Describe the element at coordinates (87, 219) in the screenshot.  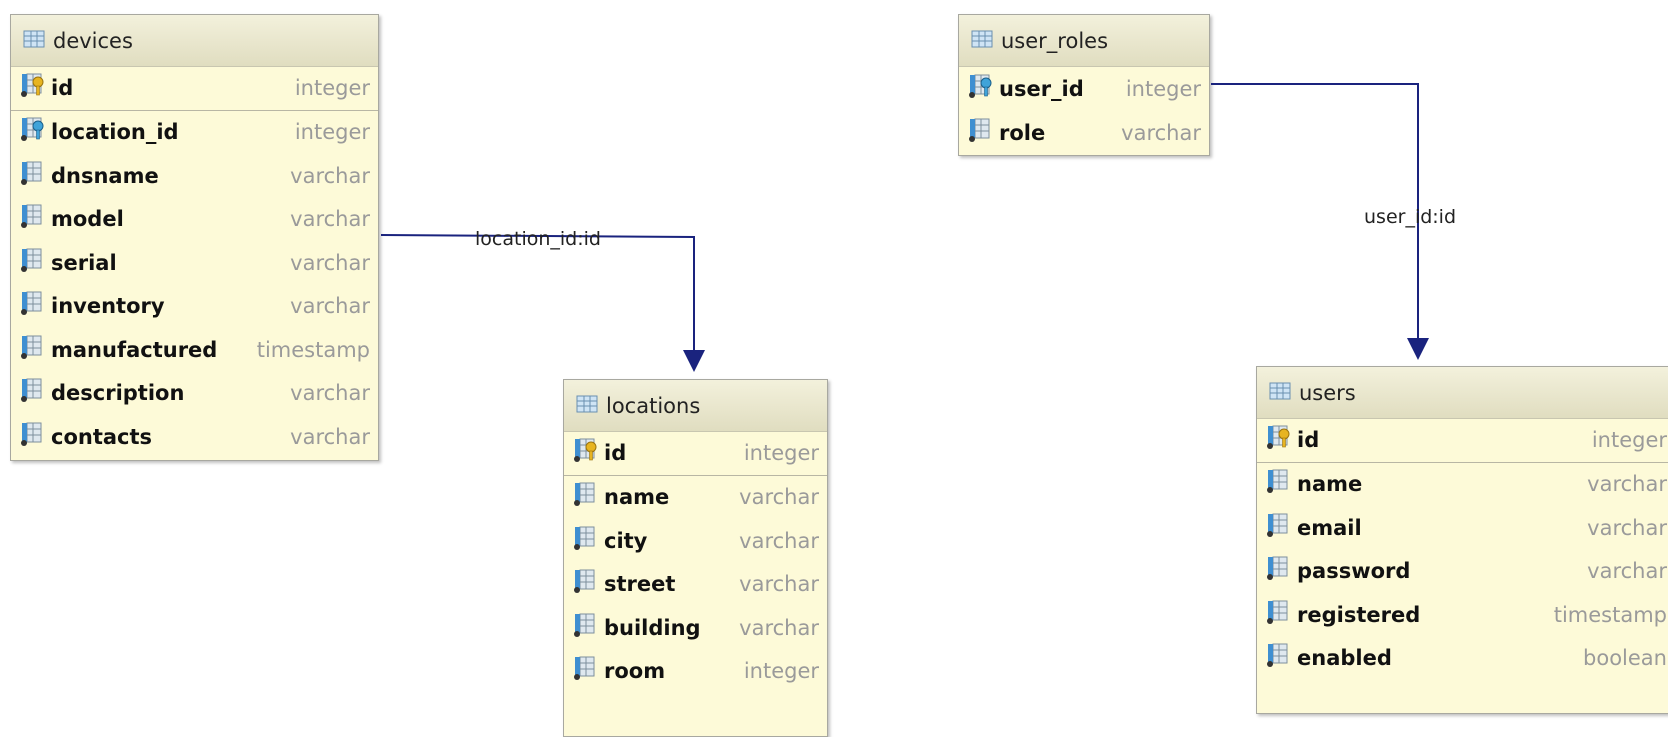
I see `column-name: model` at that location.